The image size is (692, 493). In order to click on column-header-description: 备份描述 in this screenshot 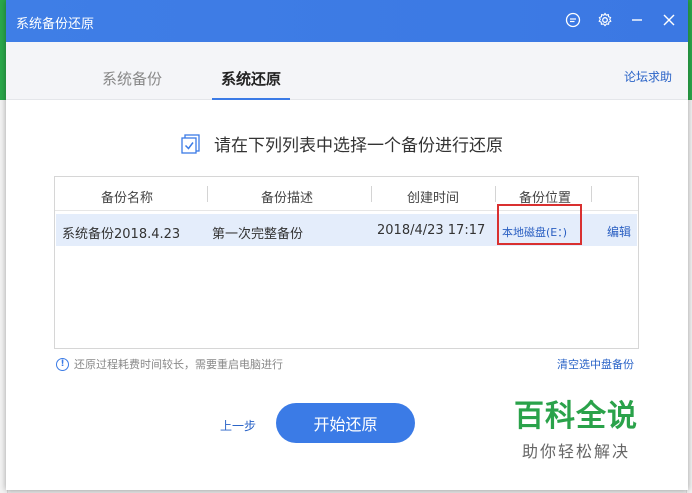, I will do `click(287, 198)`.